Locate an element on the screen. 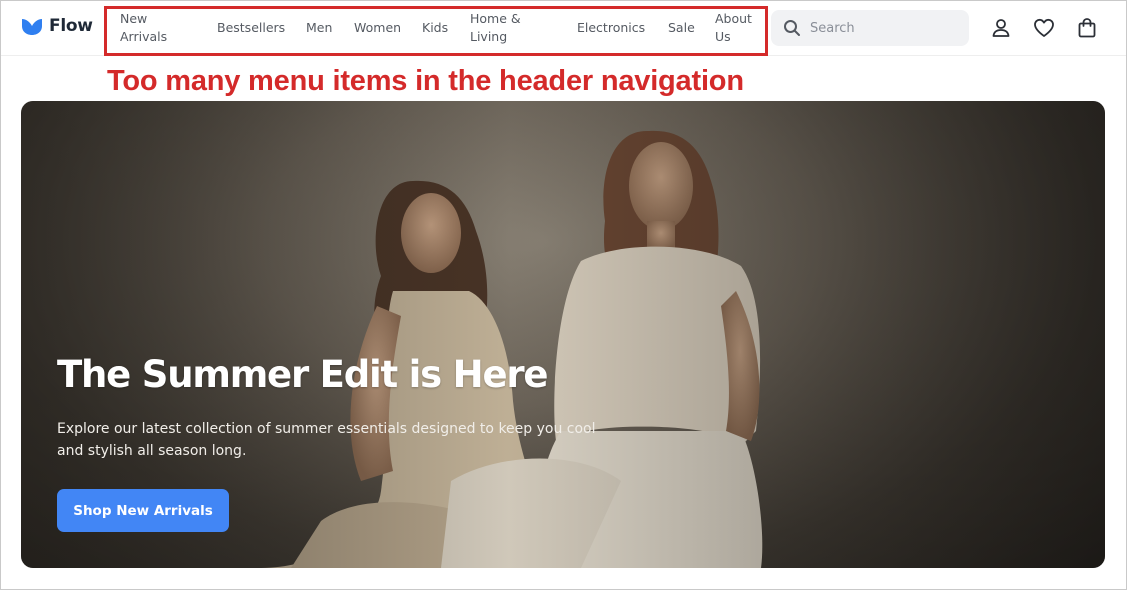  nav-item-electronics: Electronics is located at coordinates (611, 28).